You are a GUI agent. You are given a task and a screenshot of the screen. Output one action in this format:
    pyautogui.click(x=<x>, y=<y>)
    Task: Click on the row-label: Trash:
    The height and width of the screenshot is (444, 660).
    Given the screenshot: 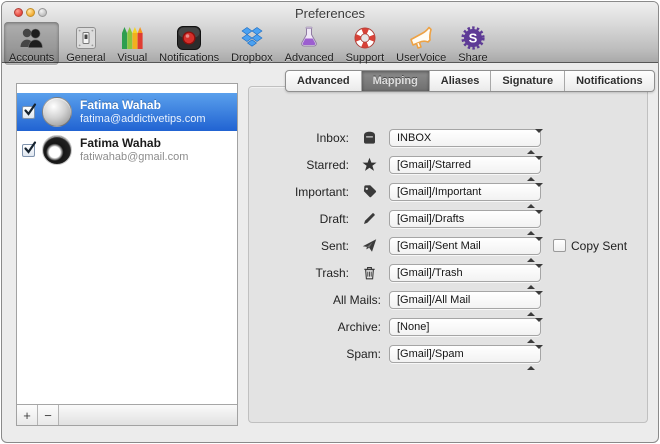 What is the action you would take?
    pyautogui.click(x=332, y=272)
    